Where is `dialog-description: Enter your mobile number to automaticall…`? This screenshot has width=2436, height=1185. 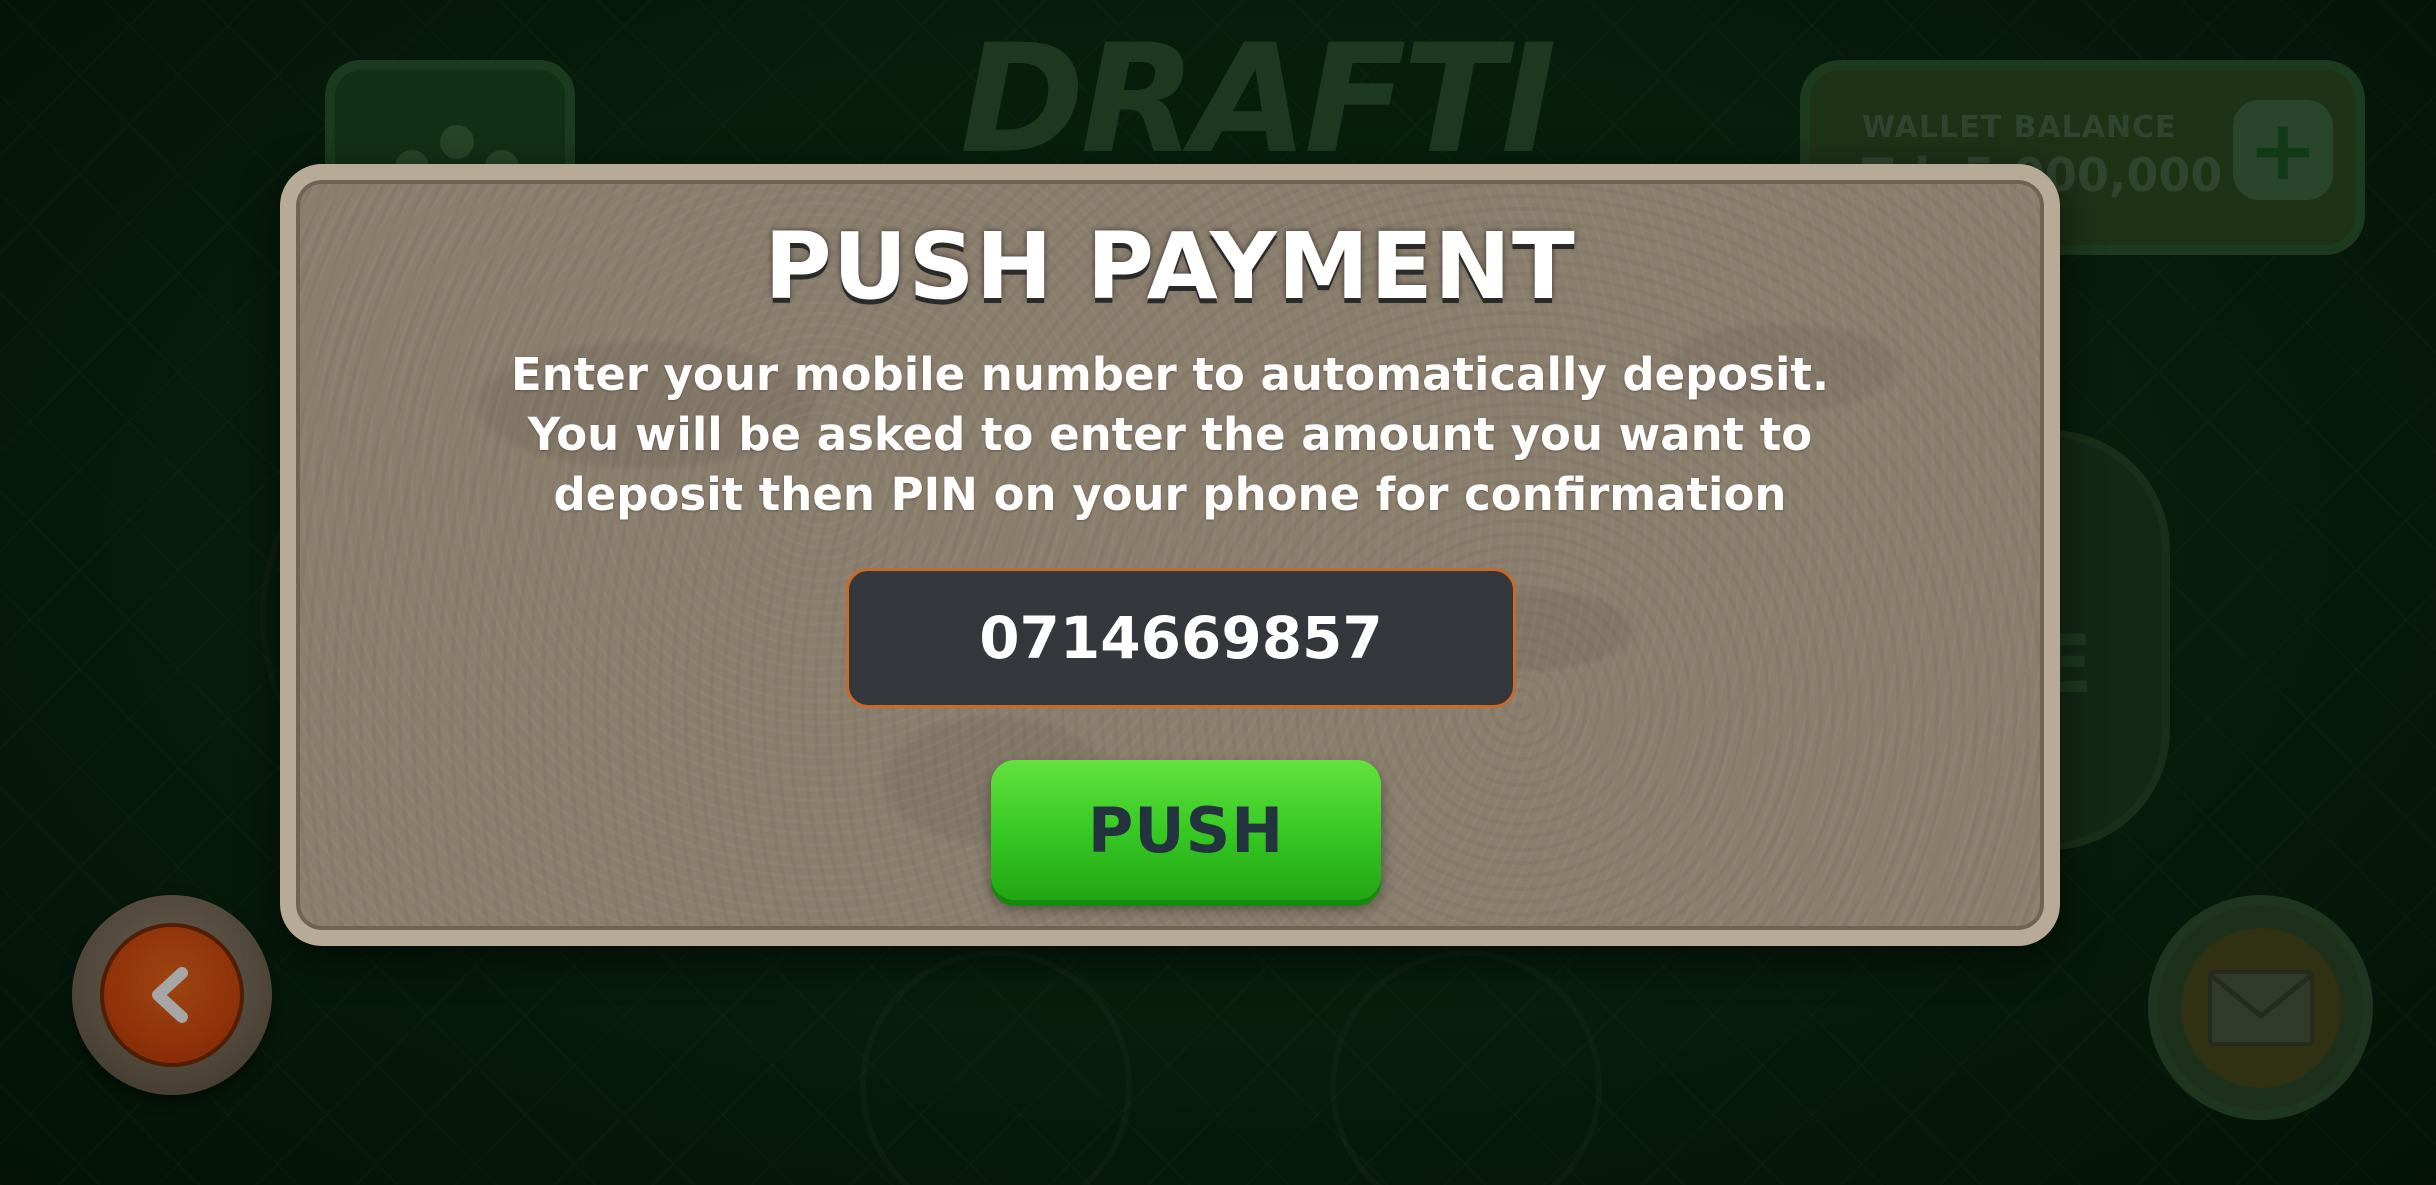 dialog-description: Enter your mobile number to automaticall… is located at coordinates (1170, 434).